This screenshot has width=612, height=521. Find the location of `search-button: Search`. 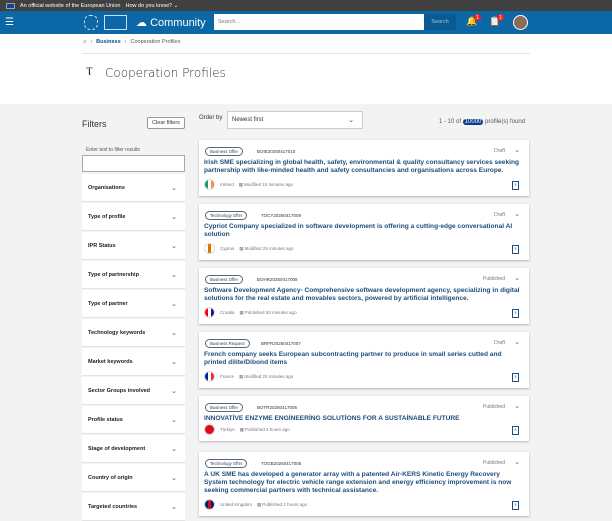

search-button: Search is located at coordinates (440, 22).